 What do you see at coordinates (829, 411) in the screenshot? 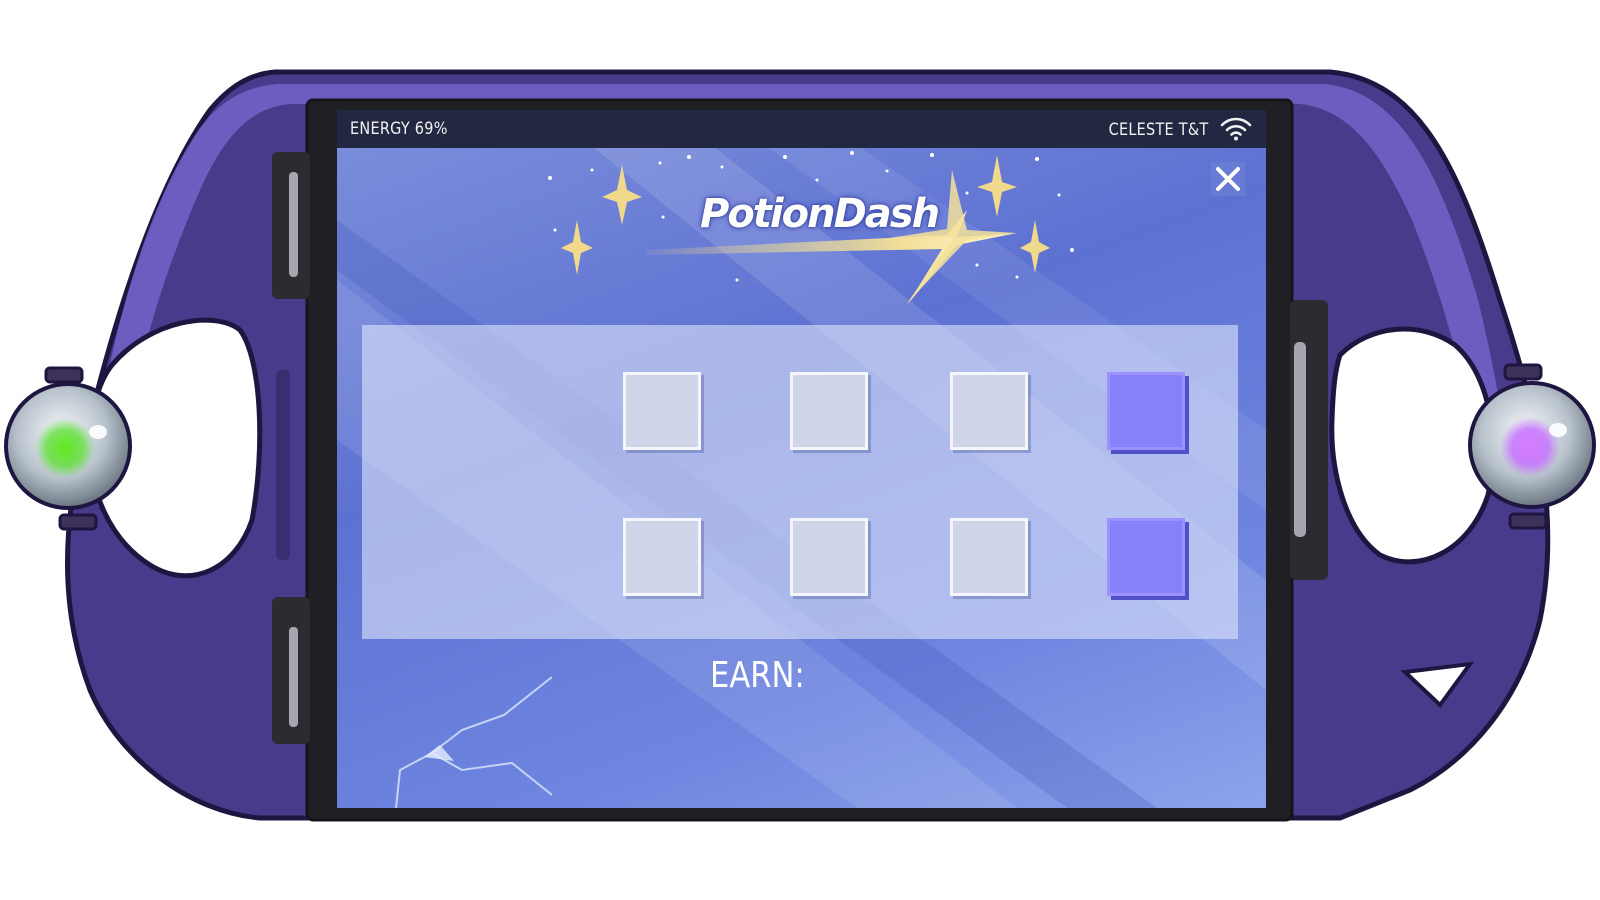
I see `slot-row1-col2` at bounding box center [829, 411].